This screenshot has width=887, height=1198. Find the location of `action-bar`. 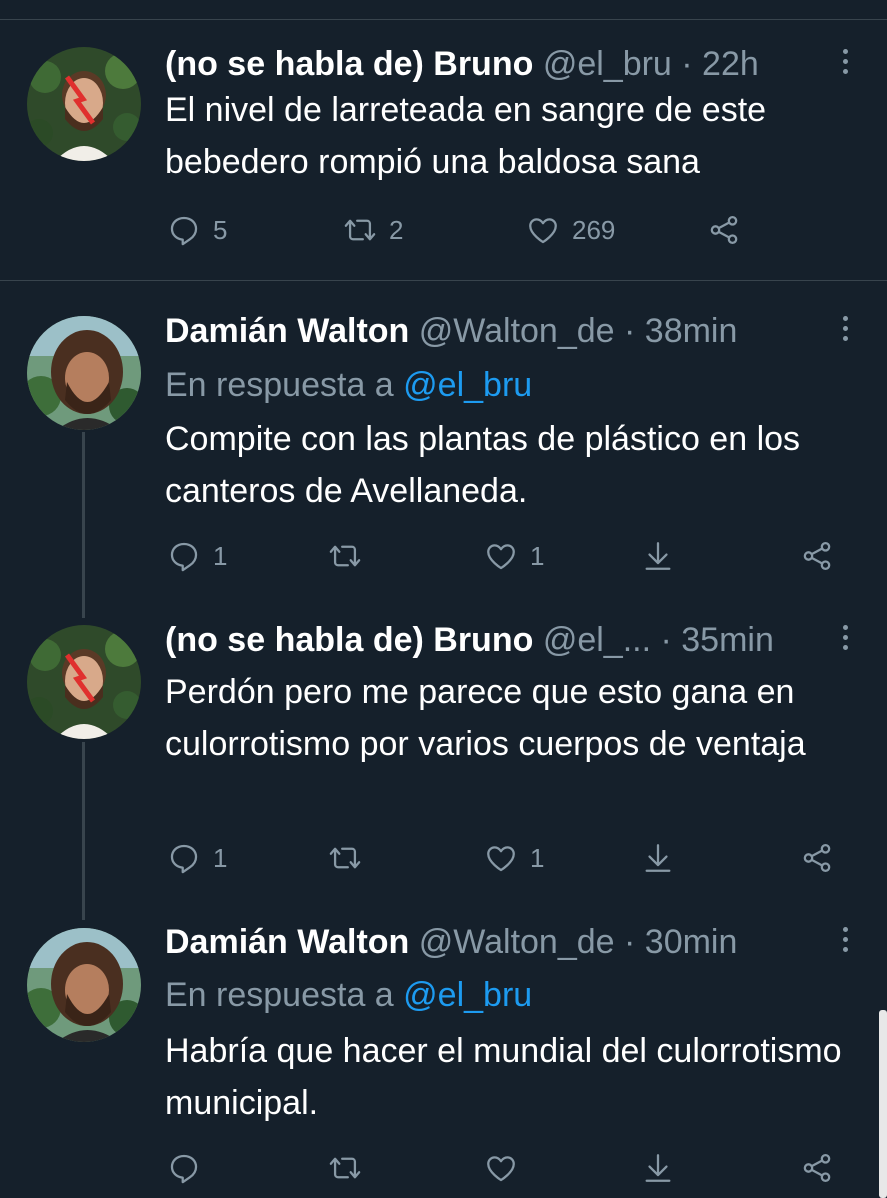

action-bar is located at coordinates (443, 1168).